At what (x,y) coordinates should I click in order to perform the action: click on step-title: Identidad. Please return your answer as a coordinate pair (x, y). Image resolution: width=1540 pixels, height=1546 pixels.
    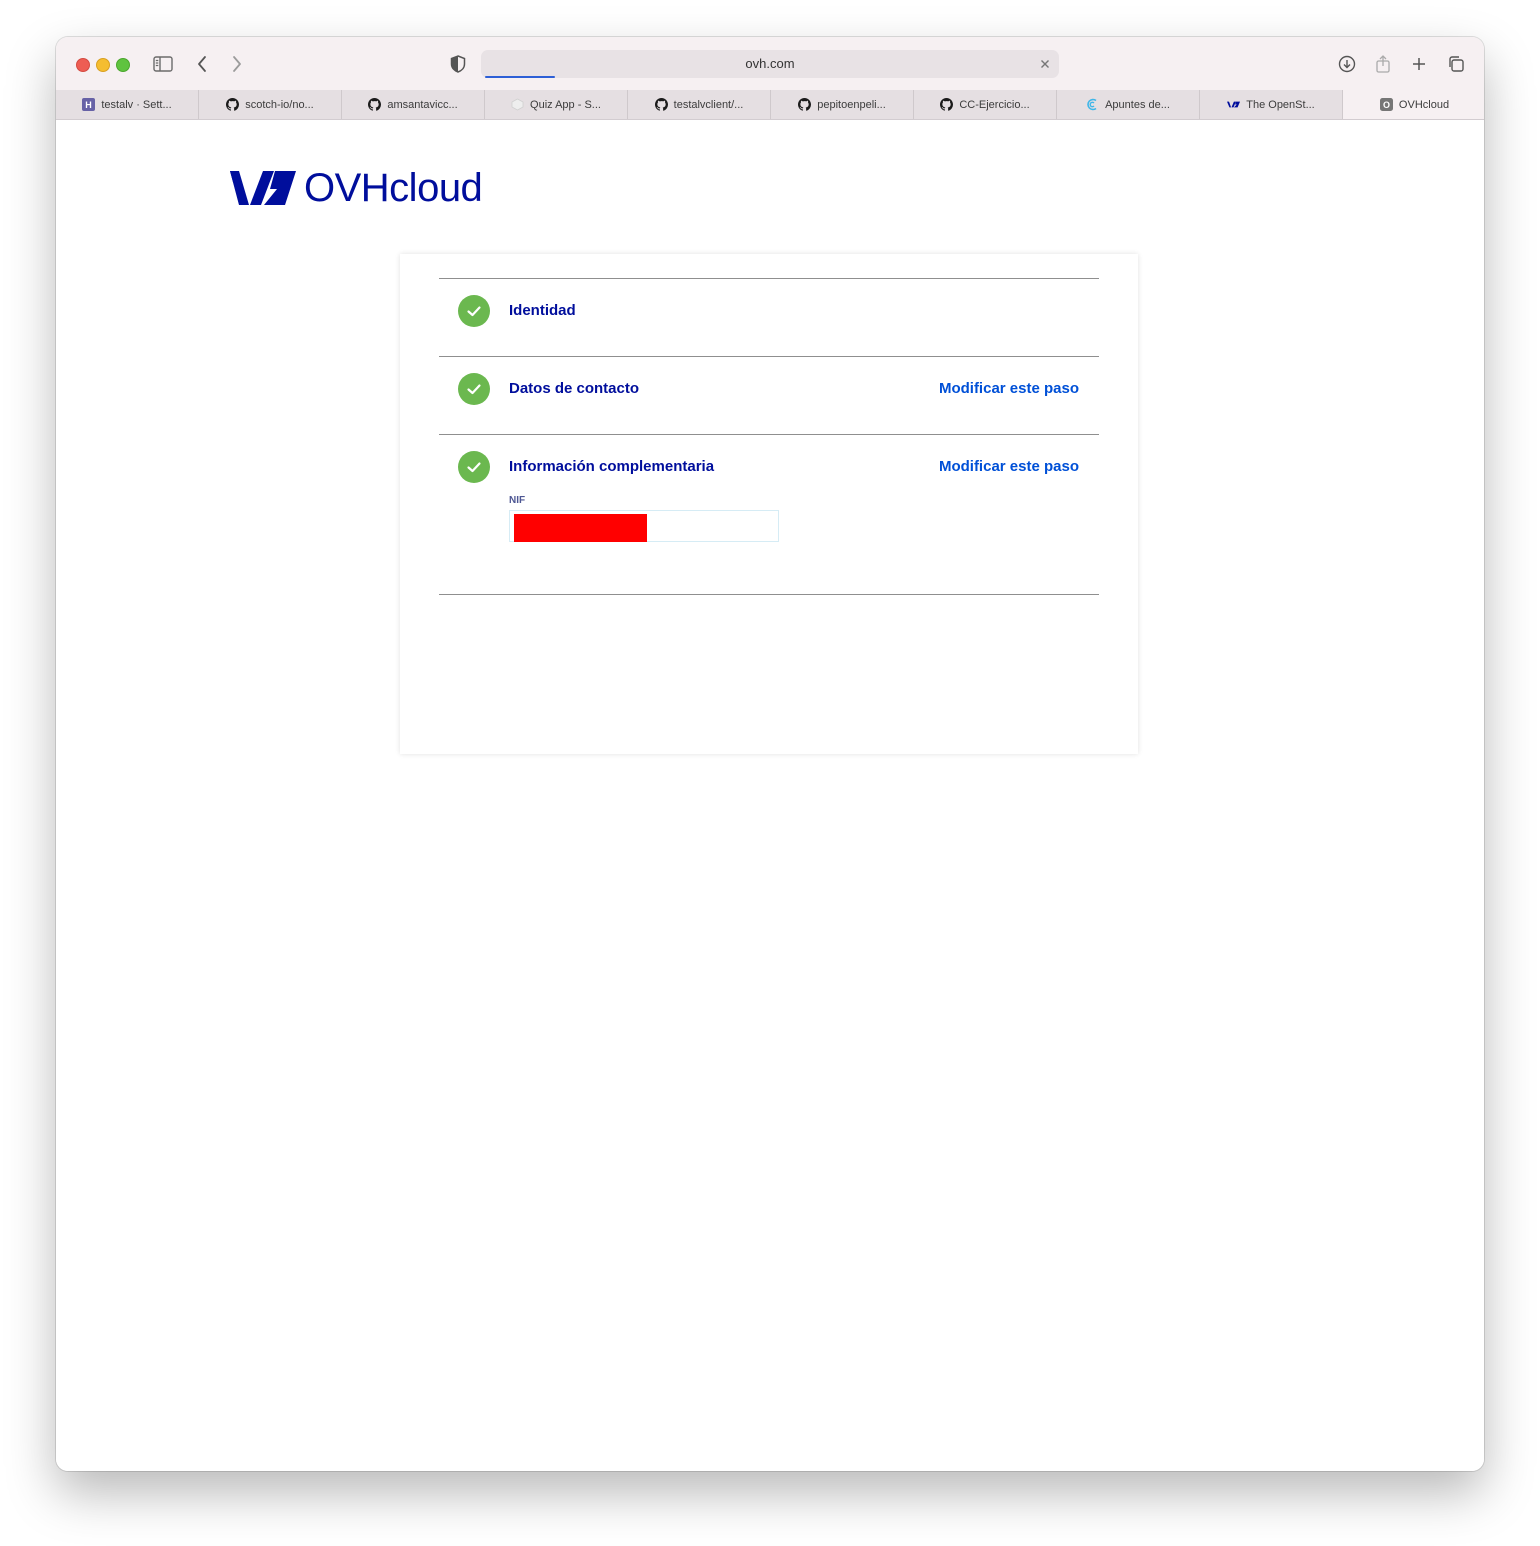
    Looking at the image, I should click on (542, 310).